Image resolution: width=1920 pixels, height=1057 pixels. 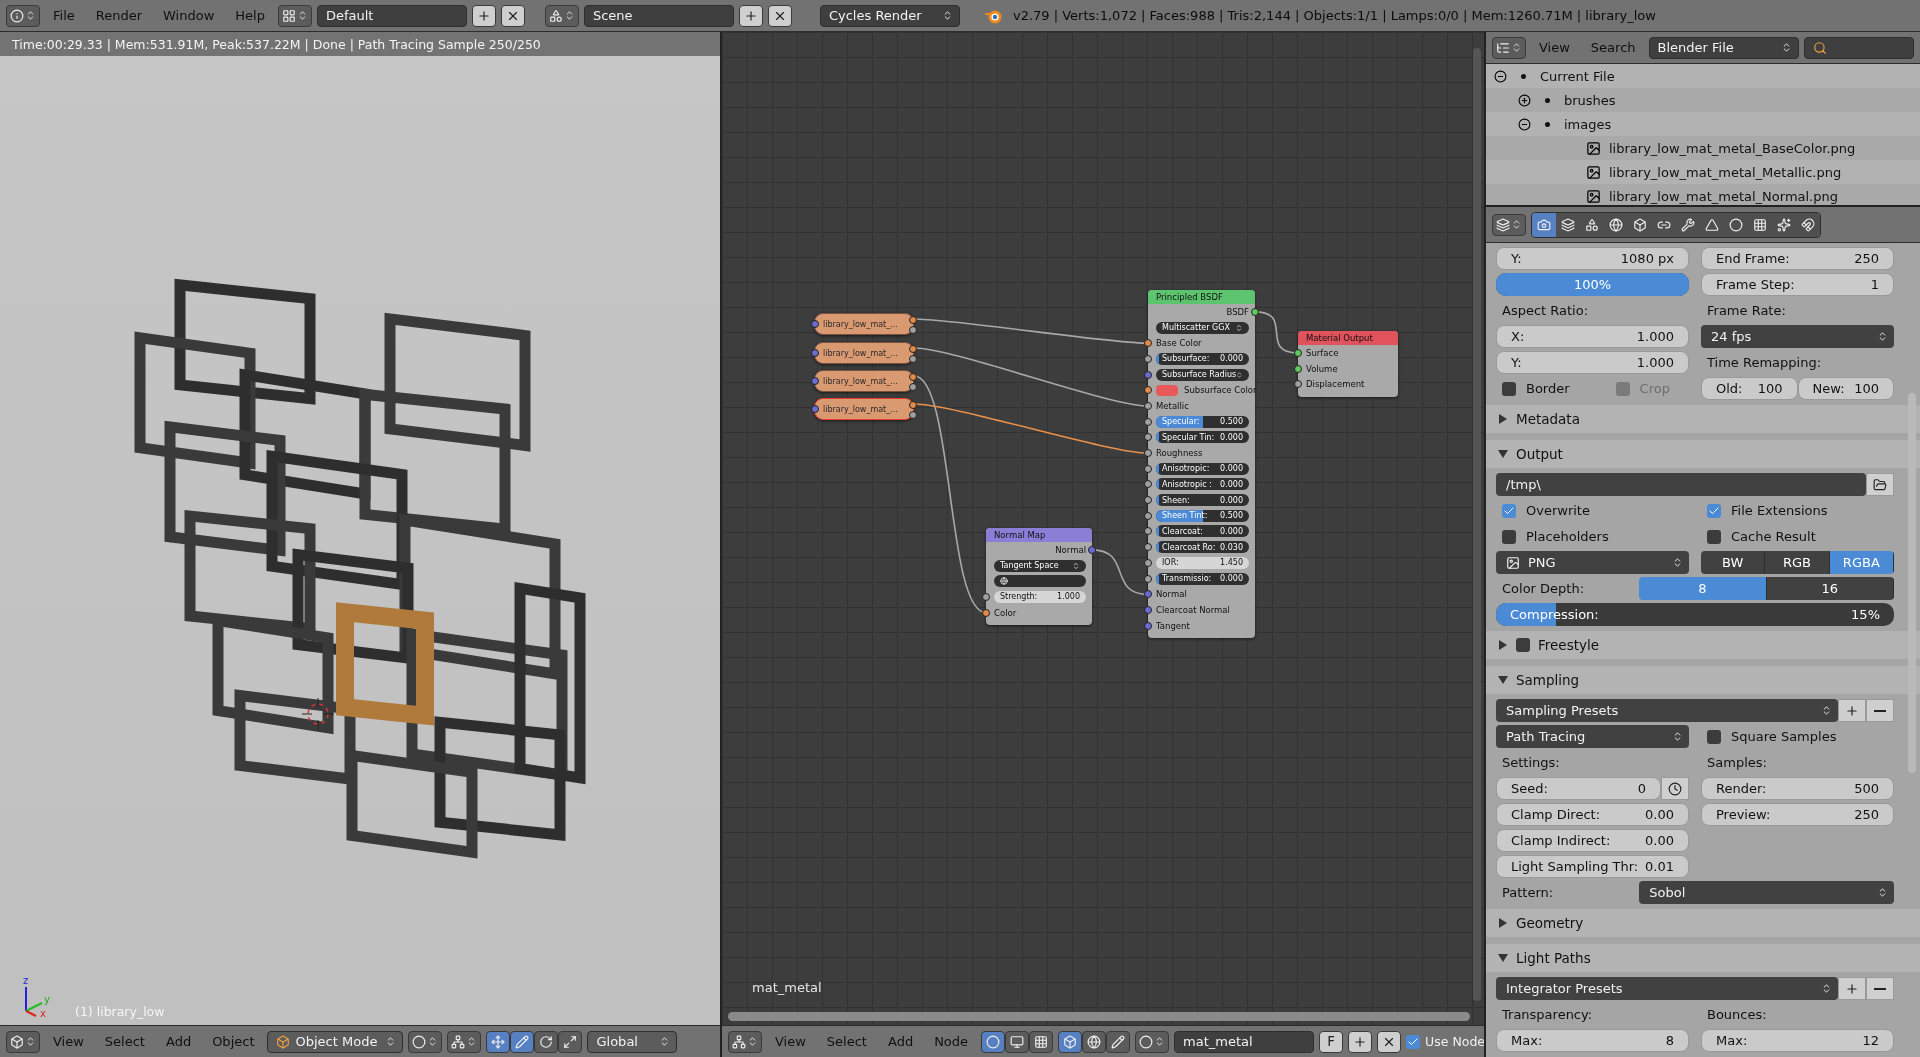 I want to click on dropdown: PNG, so click(x=1592, y=562).